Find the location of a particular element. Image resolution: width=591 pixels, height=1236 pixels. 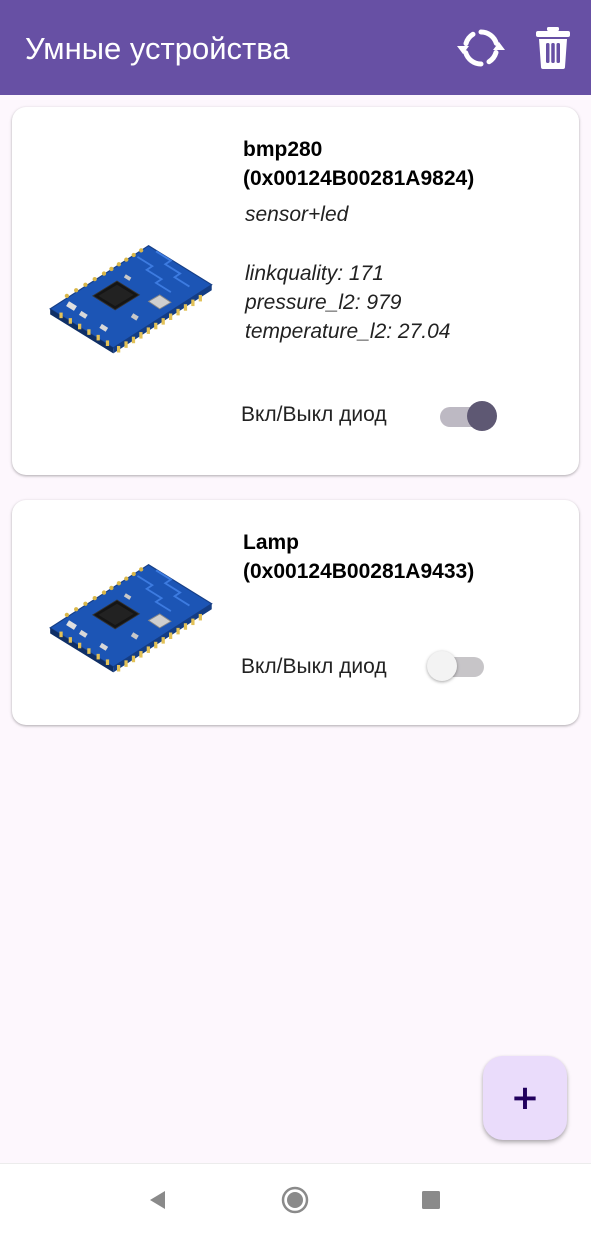

reading-linkquality: linkquality: 171 is located at coordinates (314, 273).